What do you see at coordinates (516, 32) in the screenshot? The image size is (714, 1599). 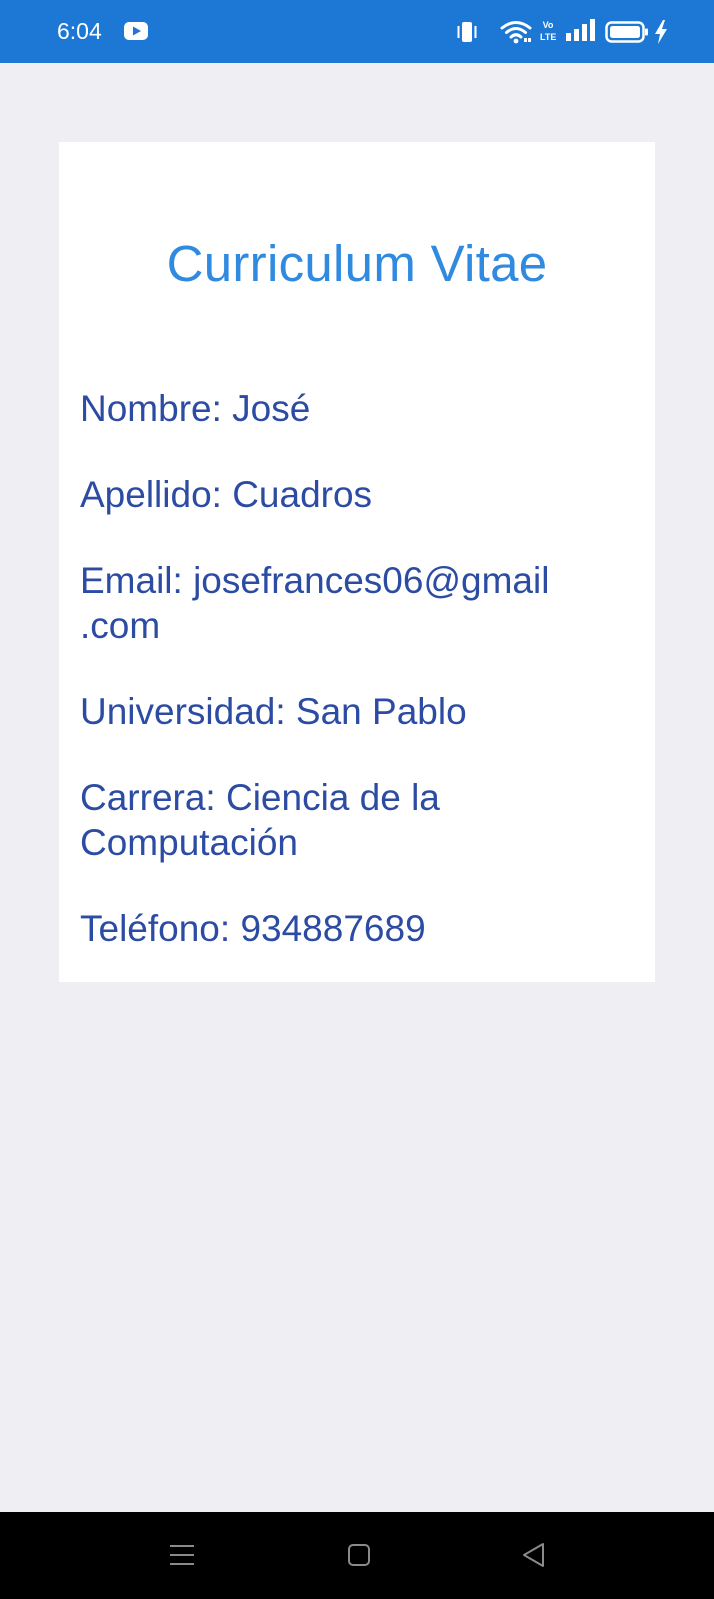 I see `wifi-icon` at bounding box center [516, 32].